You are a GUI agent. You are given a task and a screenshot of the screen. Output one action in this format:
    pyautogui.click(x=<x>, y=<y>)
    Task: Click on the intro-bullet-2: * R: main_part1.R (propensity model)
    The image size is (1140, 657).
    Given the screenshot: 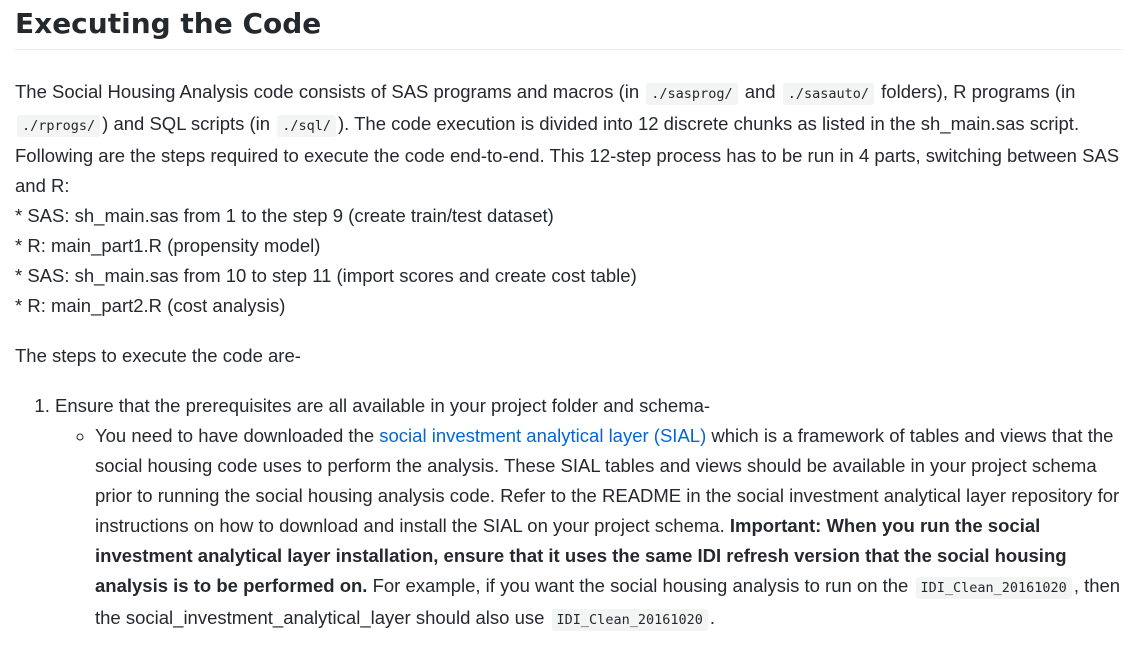 What is the action you would take?
    pyautogui.click(x=168, y=245)
    